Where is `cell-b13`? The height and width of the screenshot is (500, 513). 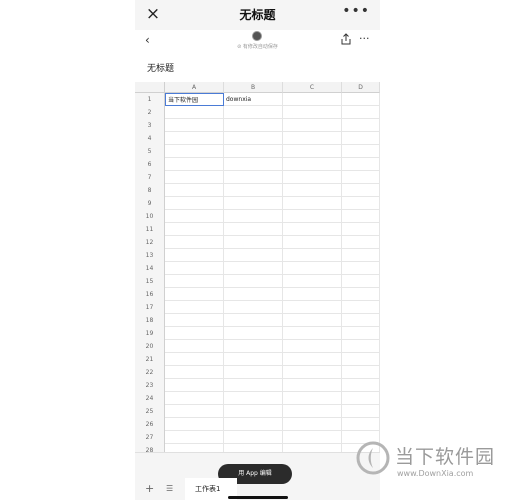
cell-b13 is located at coordinates (253, 255).